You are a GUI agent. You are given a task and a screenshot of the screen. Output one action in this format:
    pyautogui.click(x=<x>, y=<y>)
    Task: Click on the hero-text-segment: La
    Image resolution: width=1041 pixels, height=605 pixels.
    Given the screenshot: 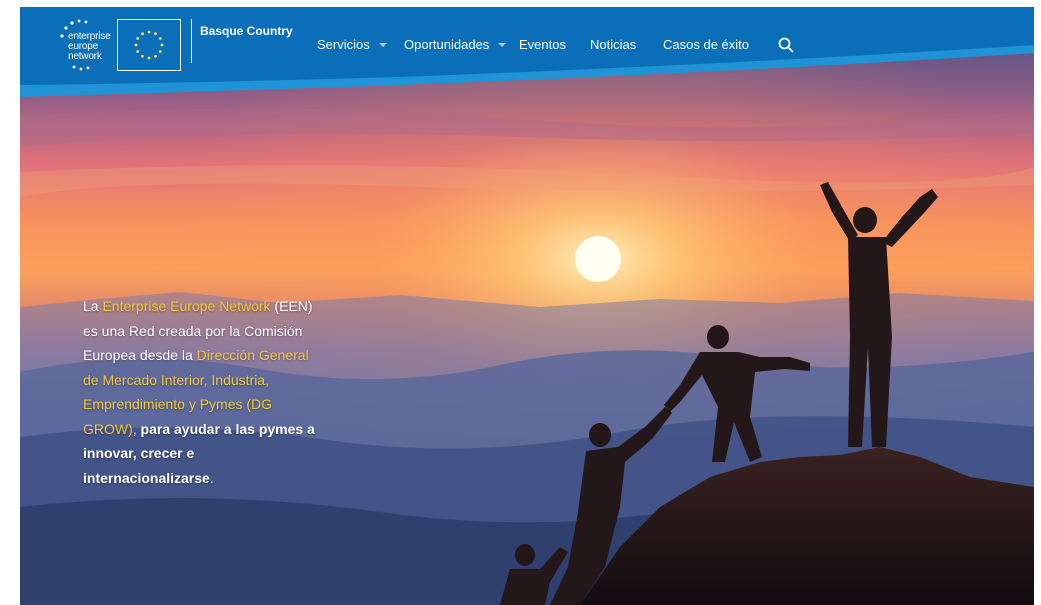 What is the action you would take?
    pyautogui.click(x=93, y=306)
    